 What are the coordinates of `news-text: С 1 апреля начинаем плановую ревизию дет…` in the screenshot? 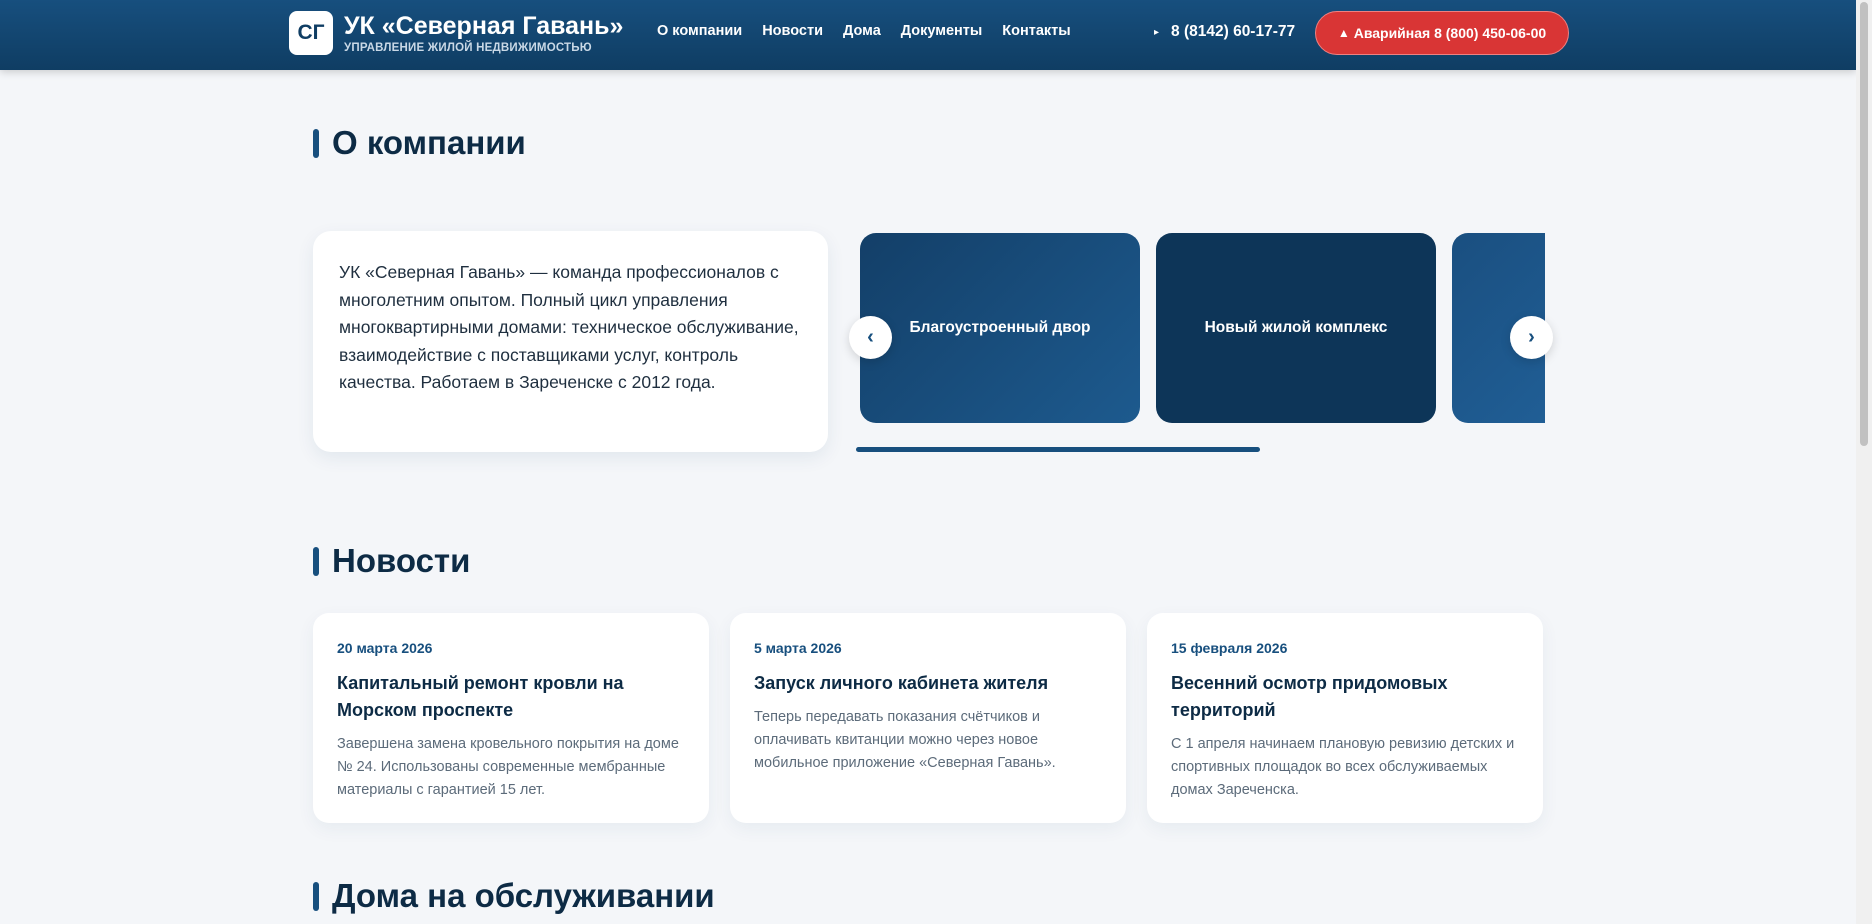 It's located at (1343, 767).